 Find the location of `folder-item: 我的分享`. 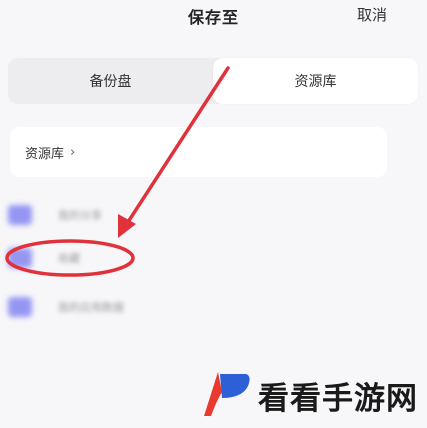

folder-item: 我的分享 is located at coordinates (150, 216).